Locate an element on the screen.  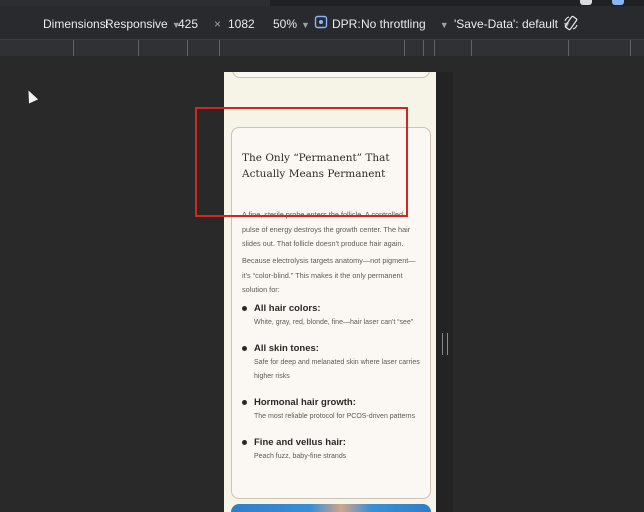
dpr-label: DPR: is located at coordinates (346, 24).